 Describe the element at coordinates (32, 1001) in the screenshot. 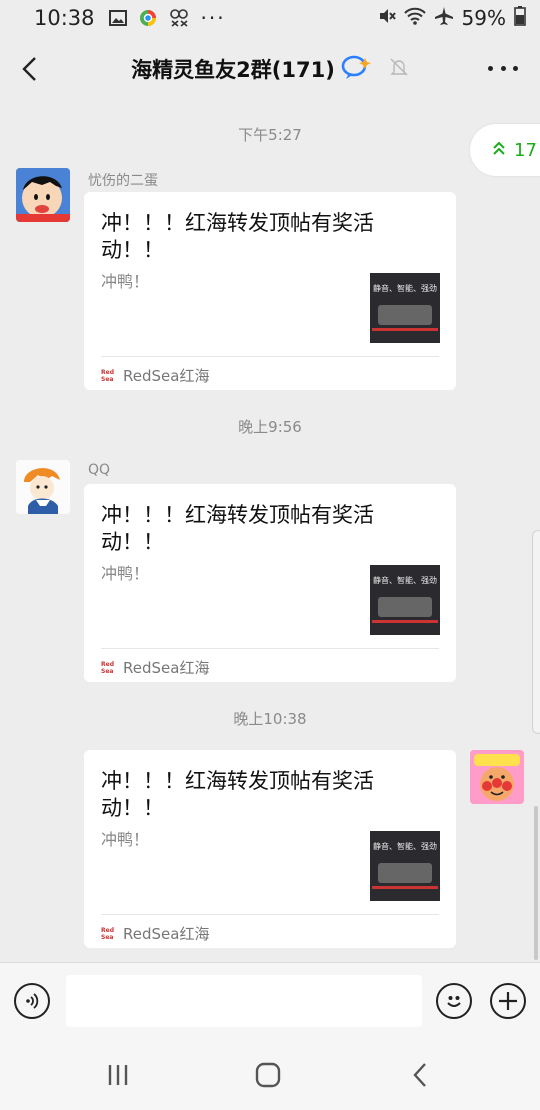

I see `voice-icon` at that location.